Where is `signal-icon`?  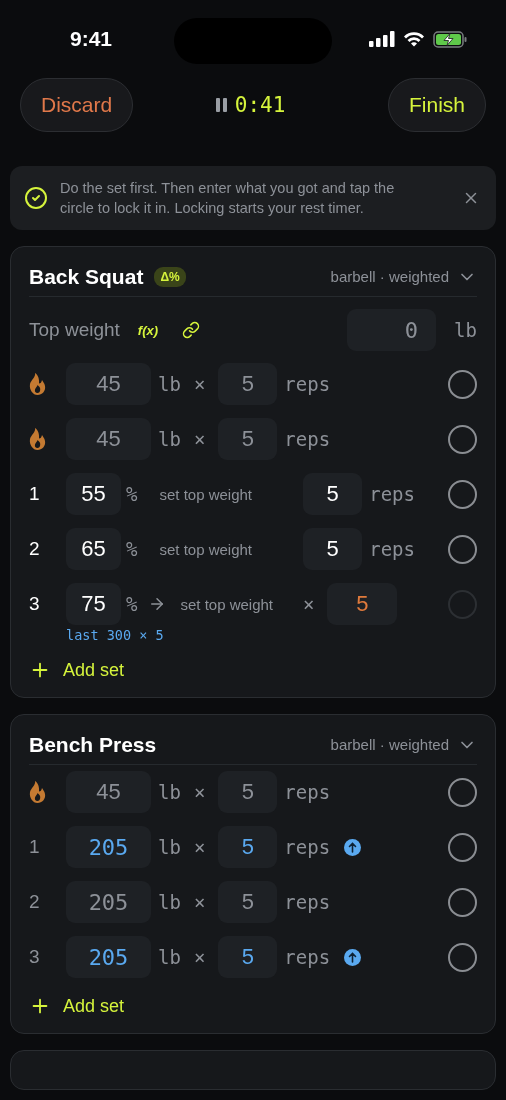
signal-icon is located at coordinates (382, 39).